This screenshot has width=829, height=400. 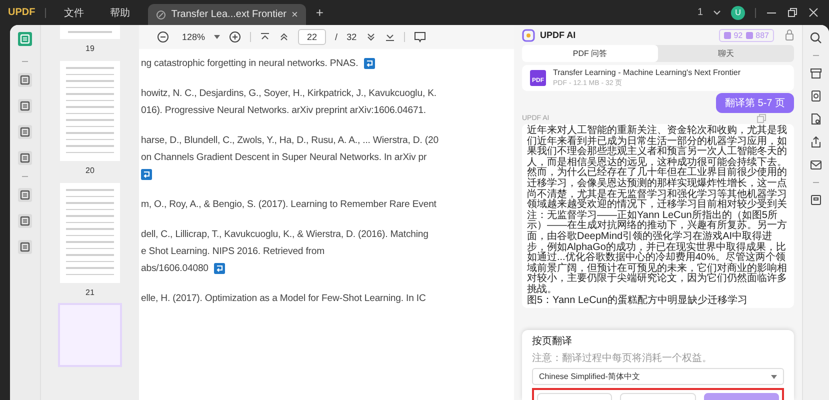 I want to click on menu-item: 帮助, so click(x=120, y=13).